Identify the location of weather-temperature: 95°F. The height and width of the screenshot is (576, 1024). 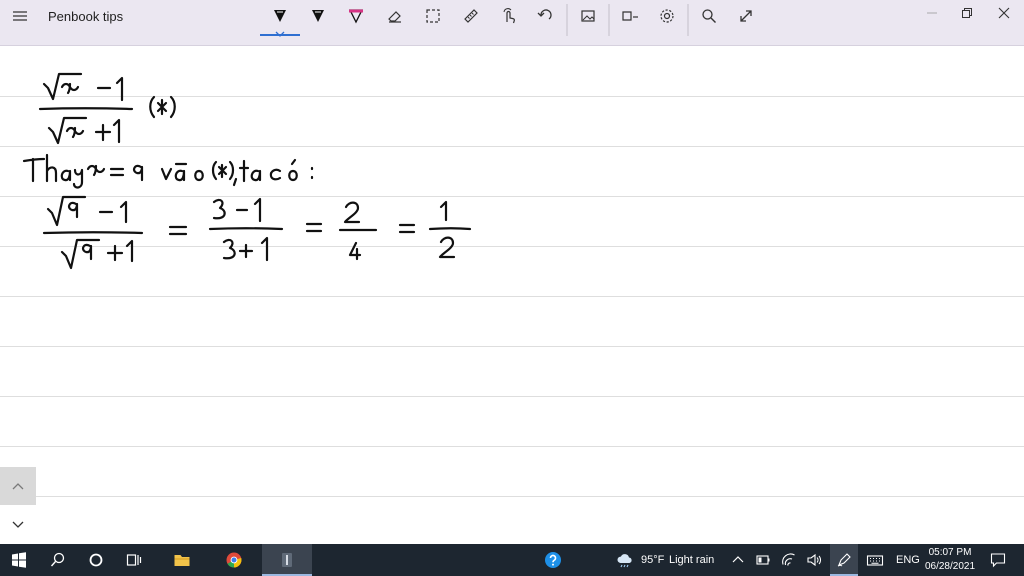
(653, 560).